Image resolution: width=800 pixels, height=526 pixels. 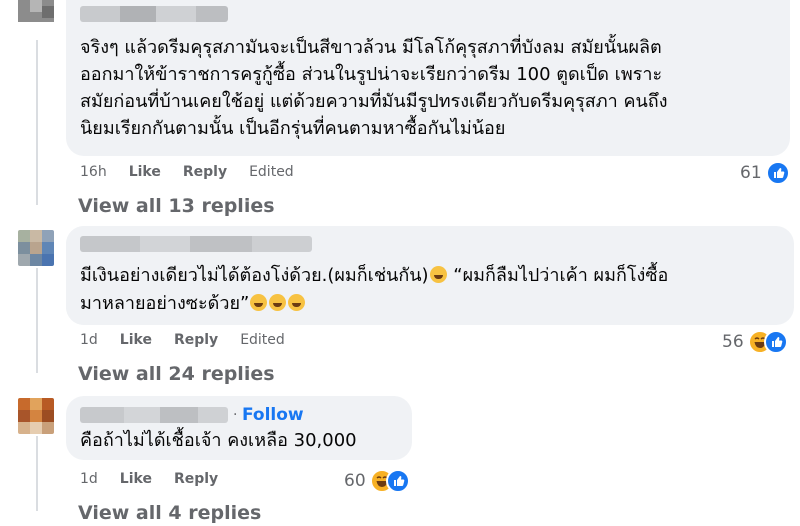 I want to click on reaction-count: 60, so click(x=355, y=481).